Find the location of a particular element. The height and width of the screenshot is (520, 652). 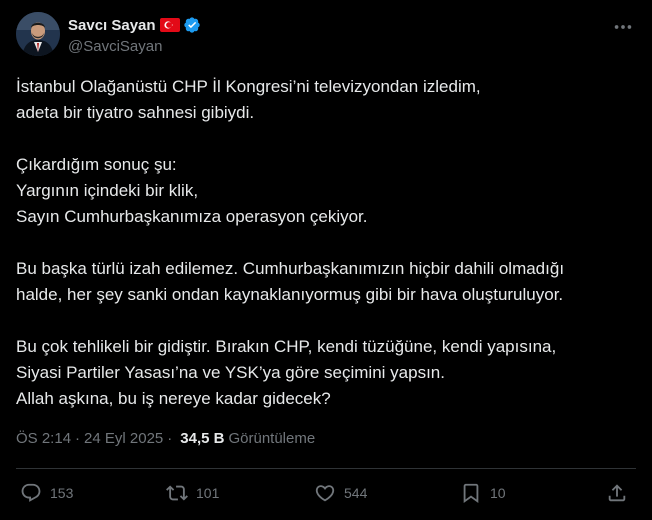

more-horizontal-icon is located at coordinates (623, 27).